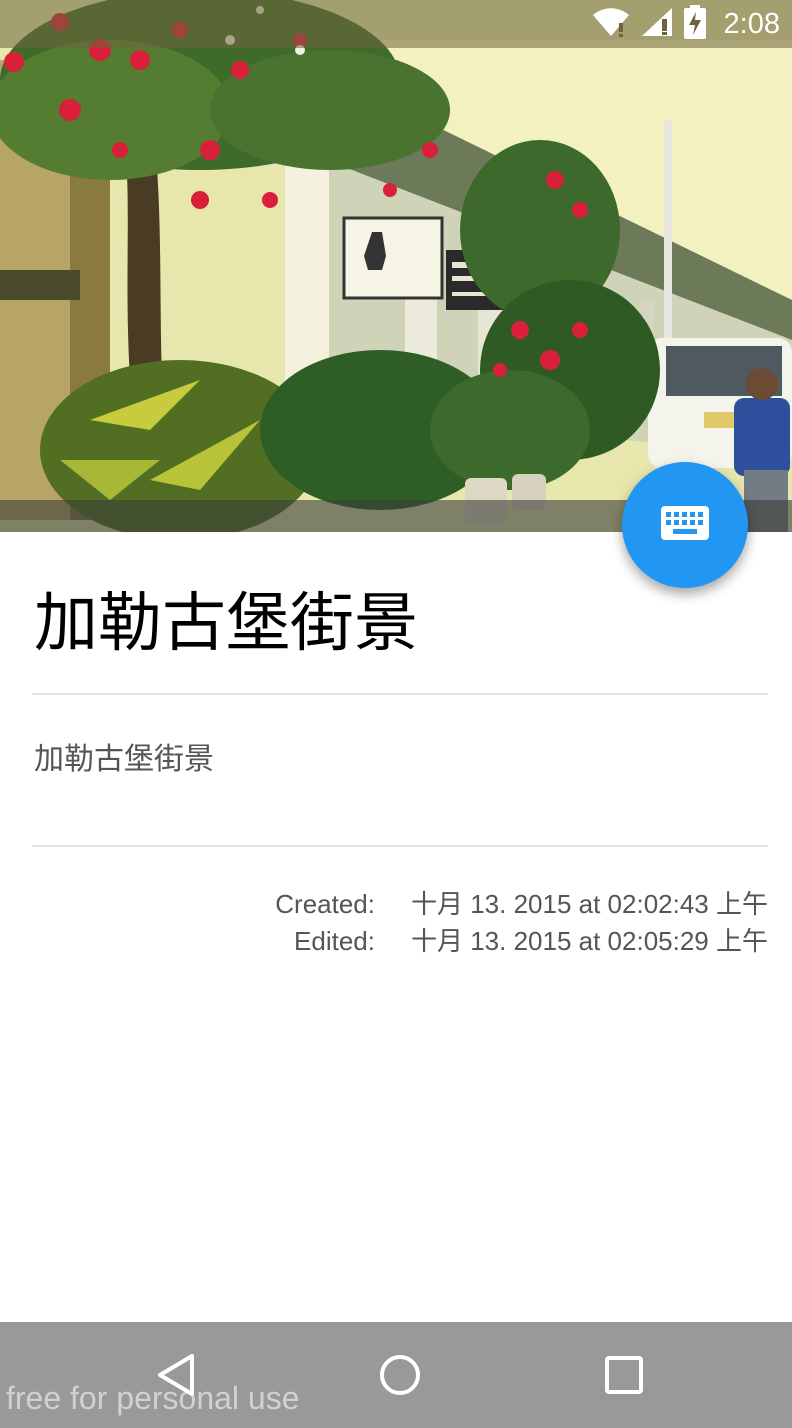  Describe the element at coordinates (400, 846) in the screenshot. I see `body-divider` at that location.